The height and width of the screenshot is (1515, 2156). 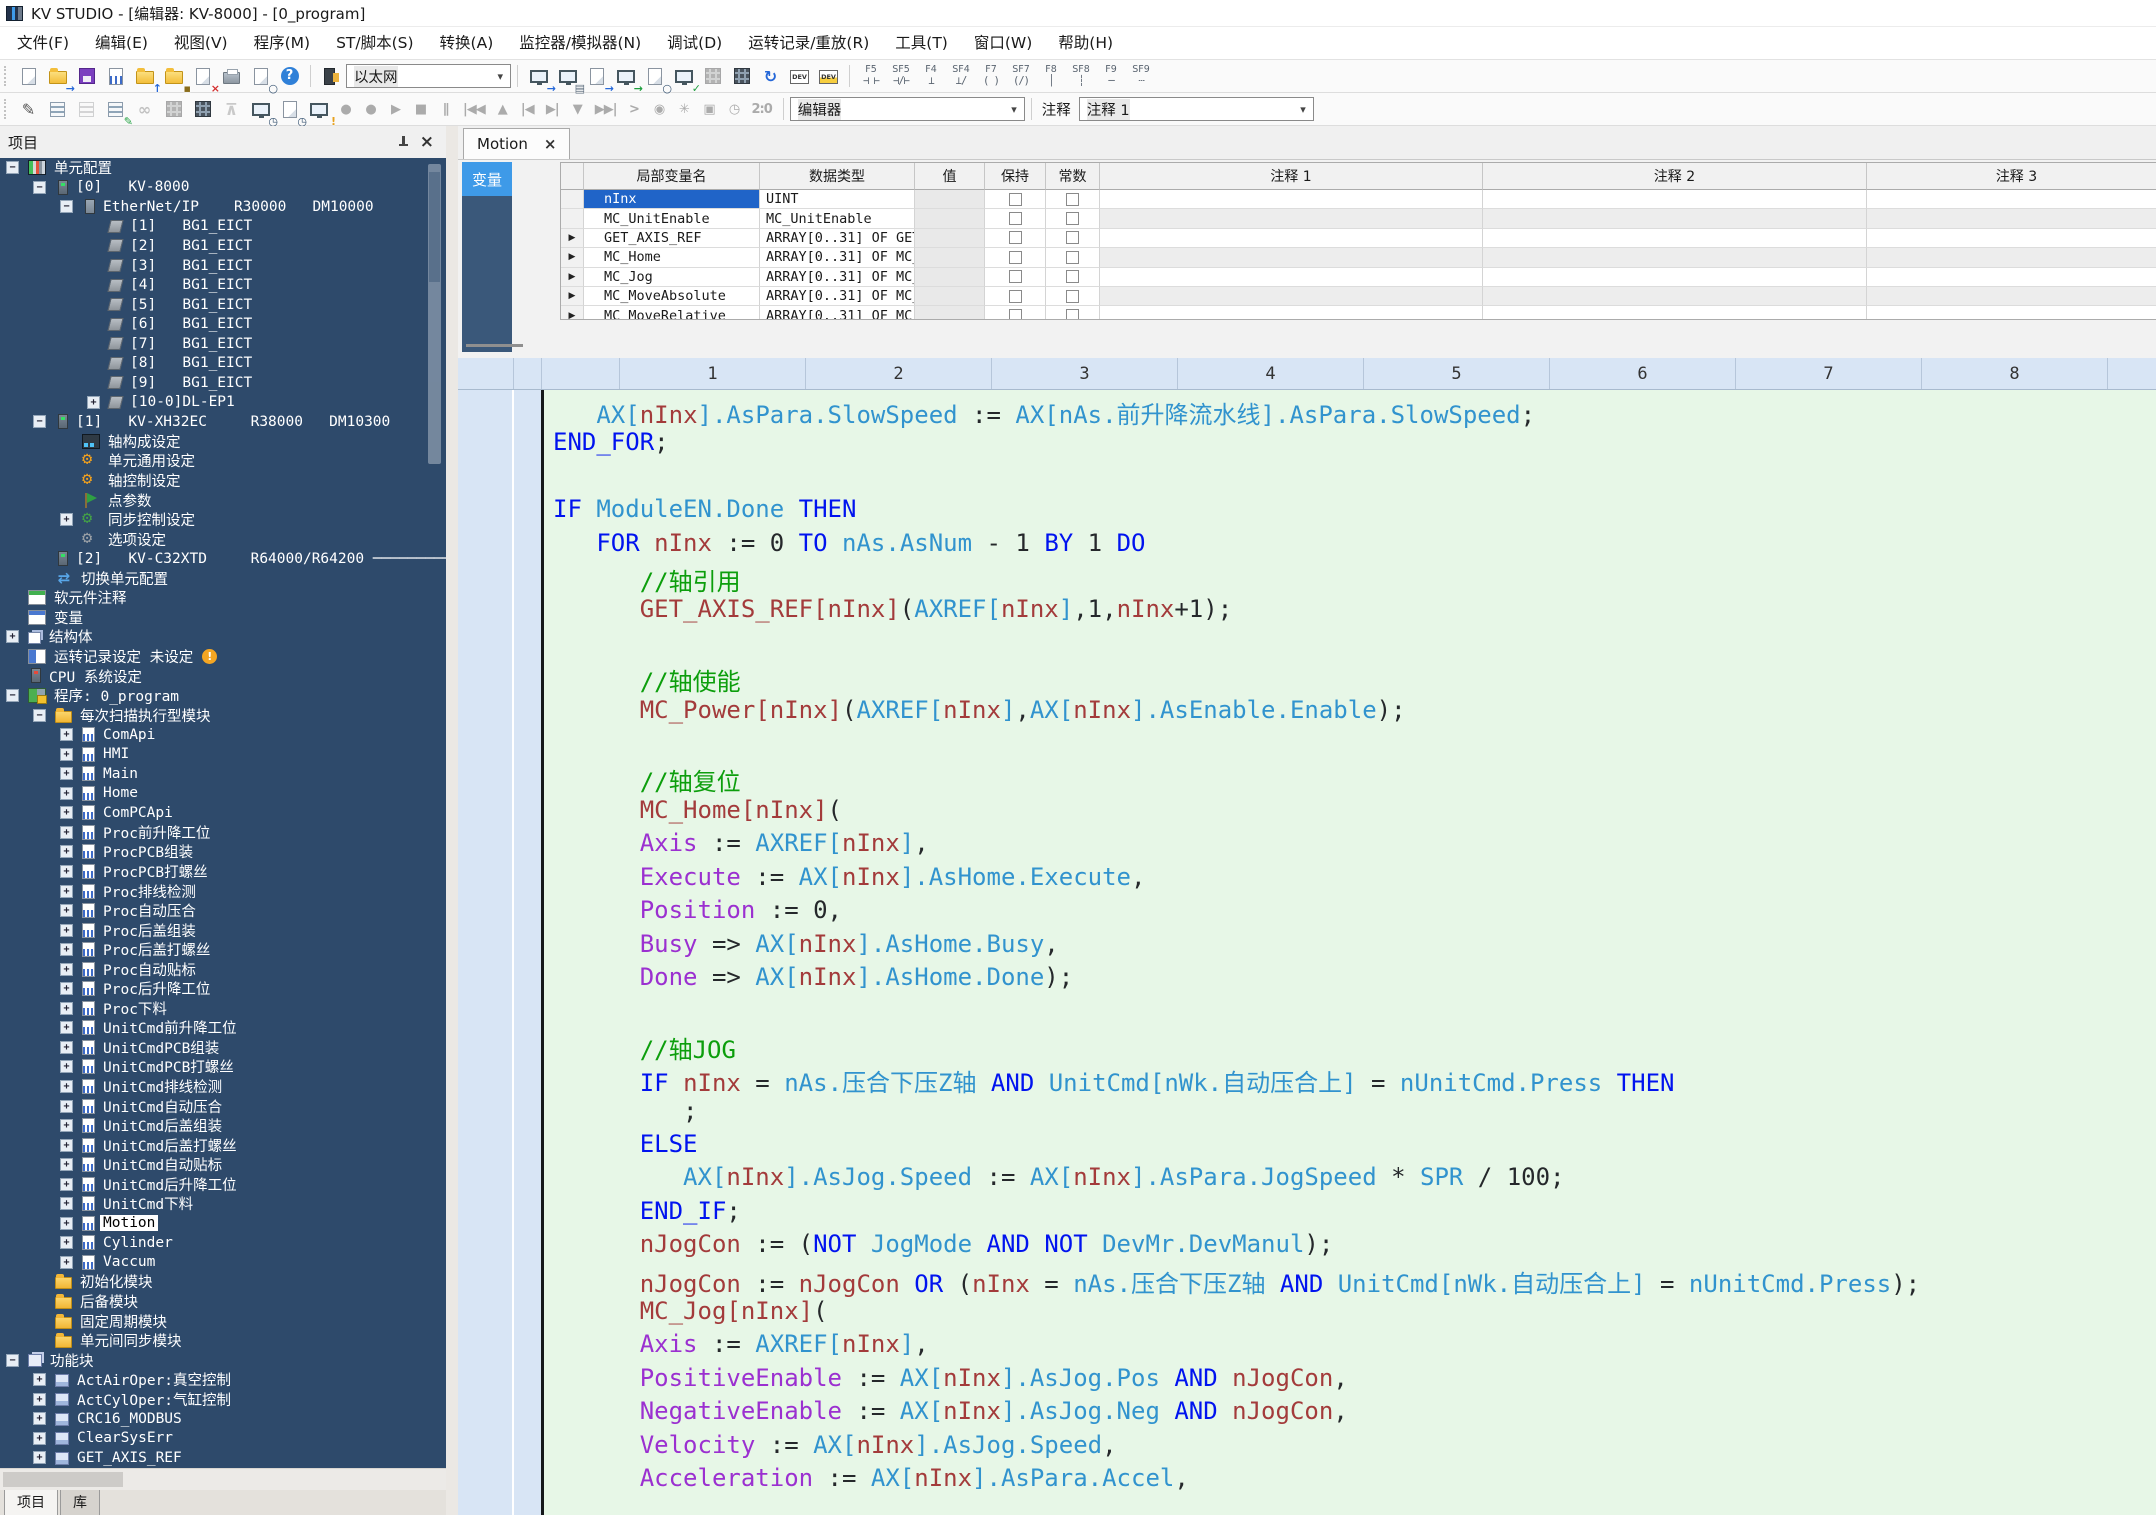 What do you see at coordinates (223, 911) in the screenshot?
I see `tree-item: + Proc自动压合` at bounding box center [223, 911].